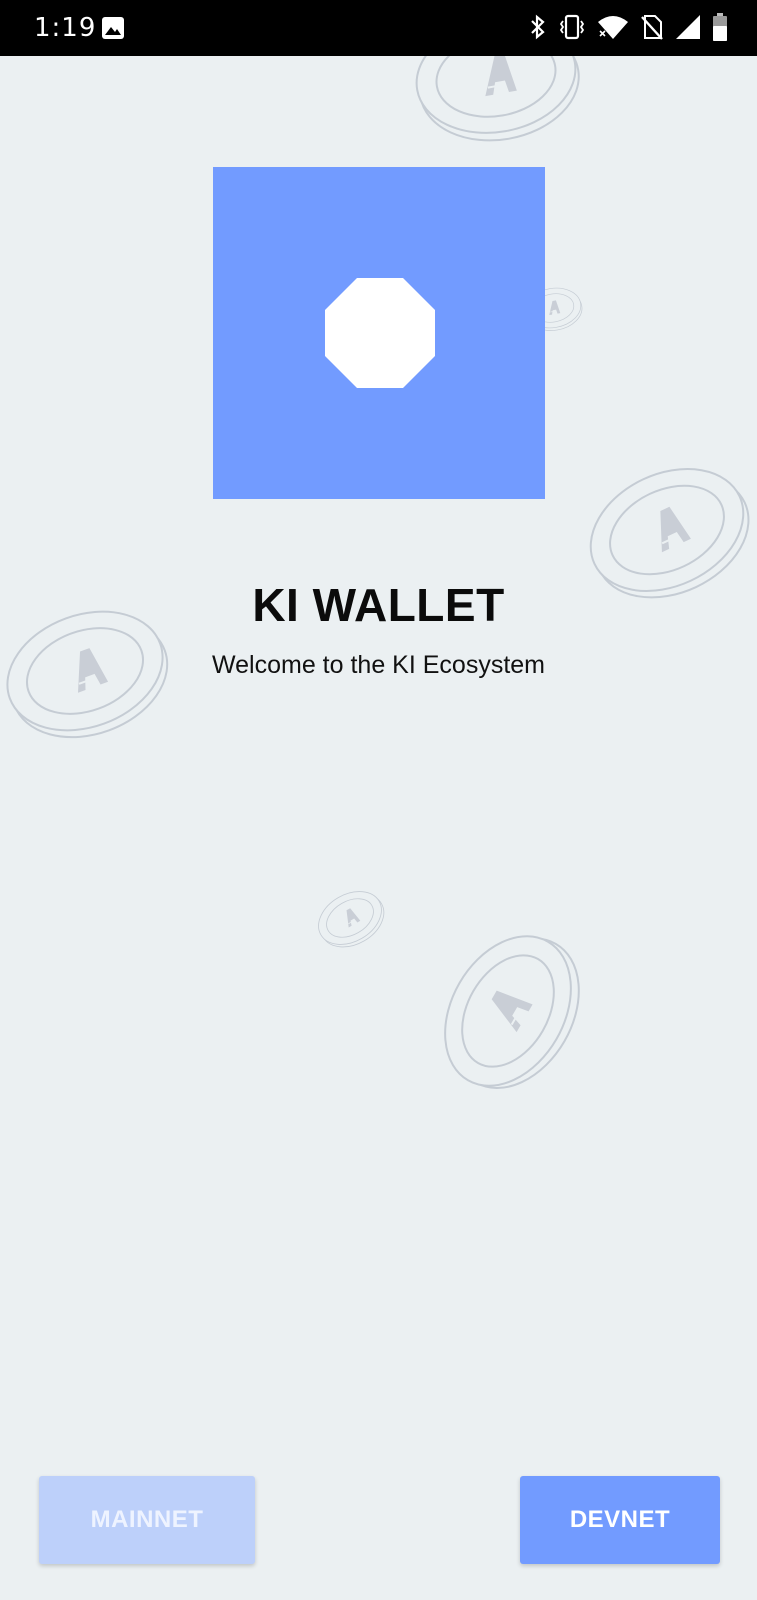 The height and width of the screenshot is (1600, 757). Describe the element at coordinates (688, 29) in the screenshot. I see `signal-icon` at that location.